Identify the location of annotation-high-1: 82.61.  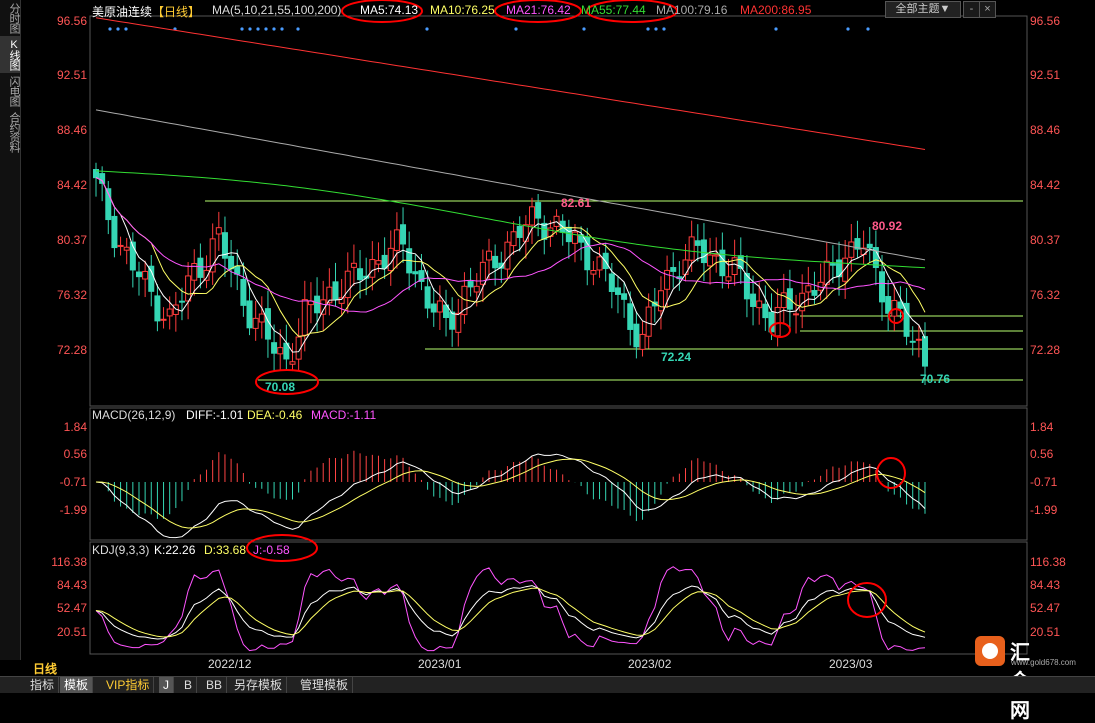
(576, 203).